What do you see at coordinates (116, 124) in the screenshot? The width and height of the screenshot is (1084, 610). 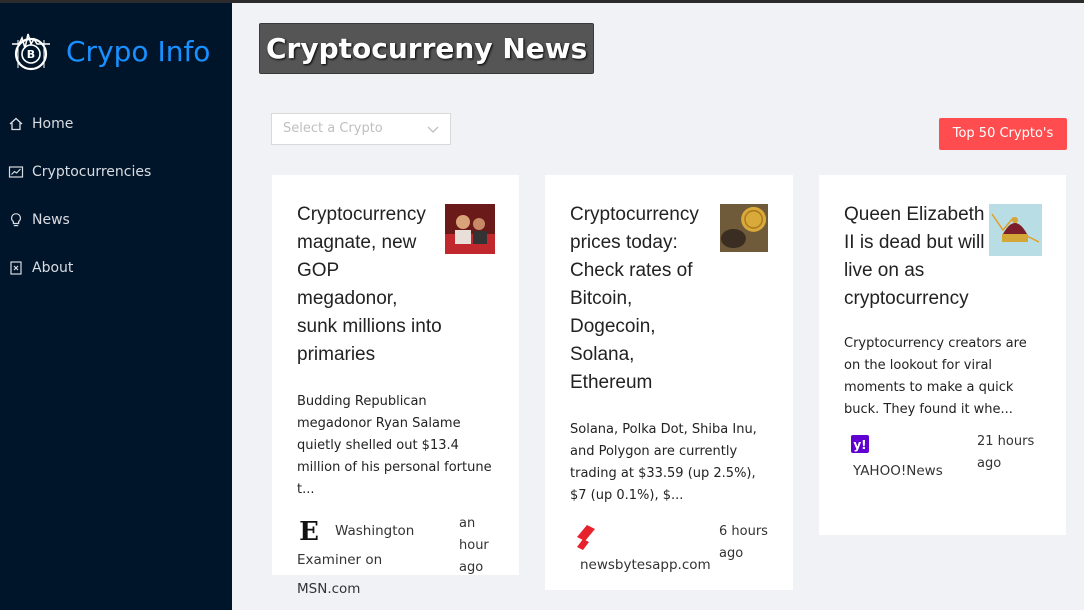 I see `sidebar-item-home: Home` at bounding box center [116, 124].